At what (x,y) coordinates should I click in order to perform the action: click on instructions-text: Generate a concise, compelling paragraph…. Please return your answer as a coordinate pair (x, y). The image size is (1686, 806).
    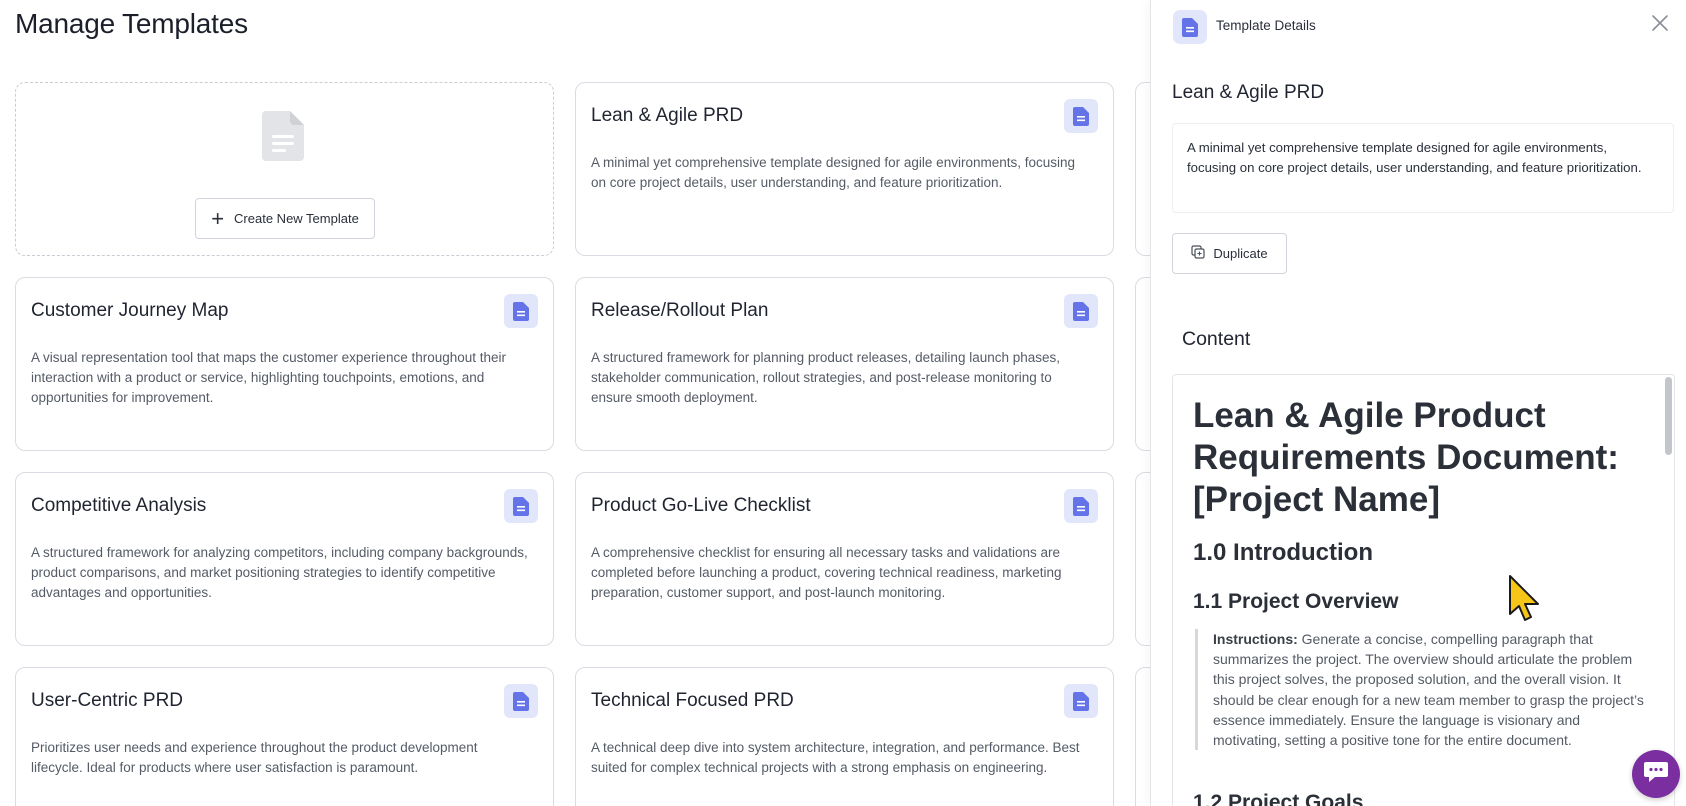
    Looking at the image, I should click on (1428, 690).